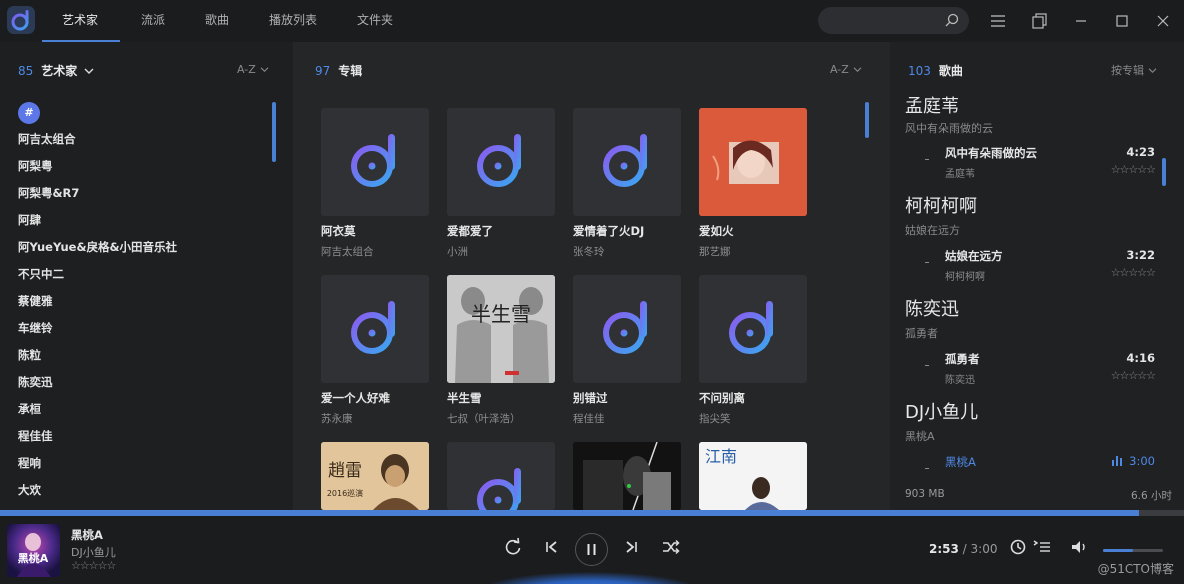  I want to click on album-card: 爱都爱了 小洲, so click(501, 183).